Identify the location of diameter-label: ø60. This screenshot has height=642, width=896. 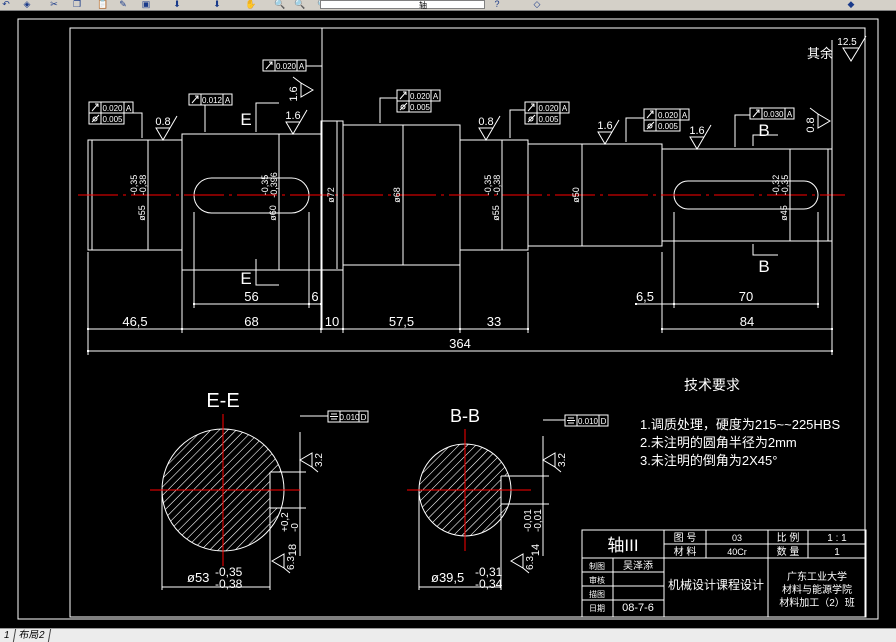
(273, 213).